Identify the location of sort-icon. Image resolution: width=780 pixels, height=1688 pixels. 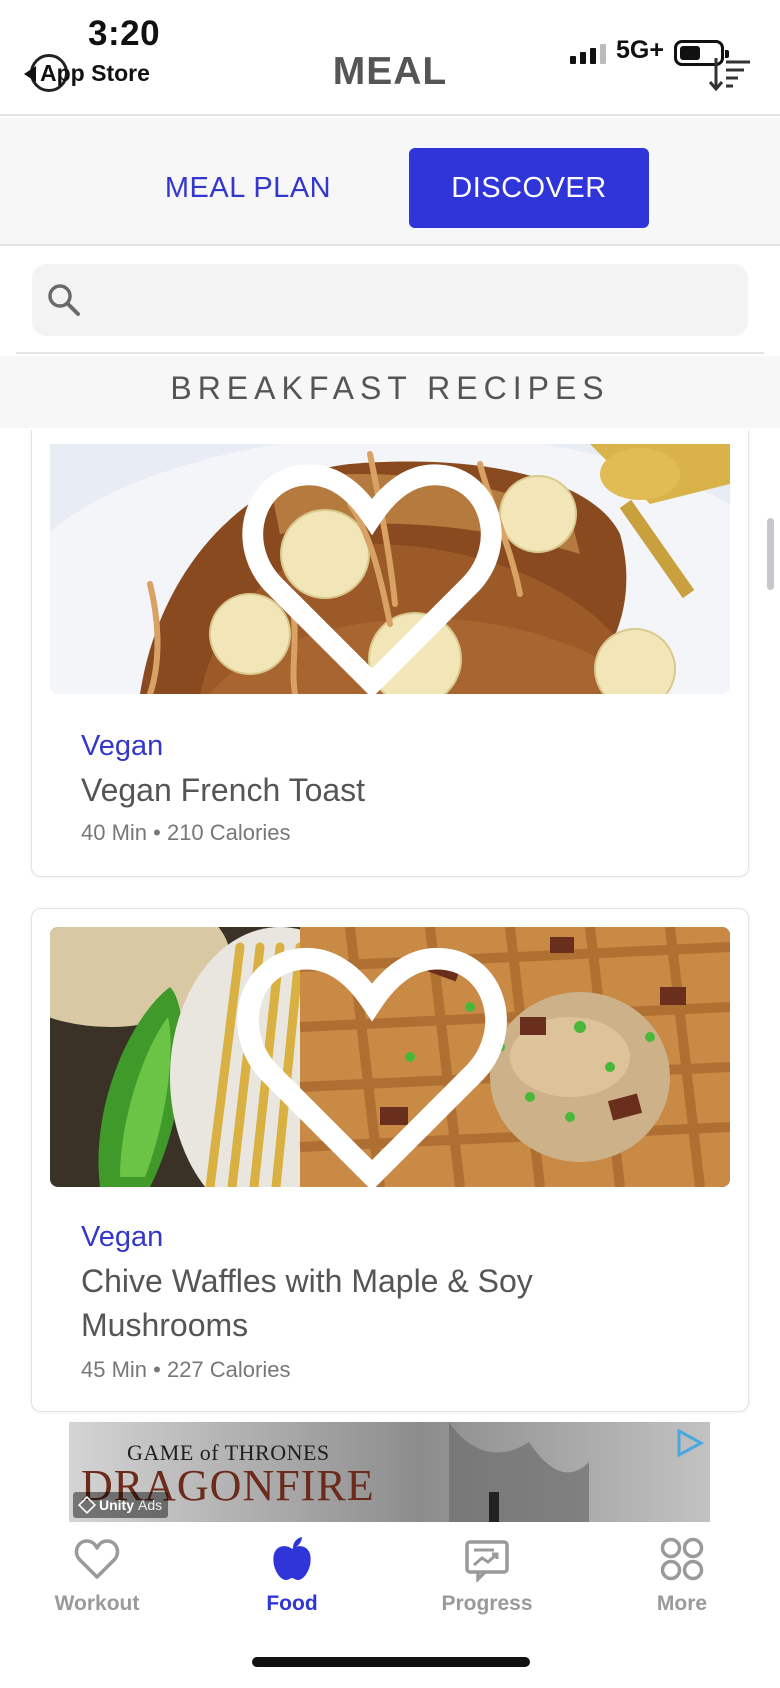
(730, 74).